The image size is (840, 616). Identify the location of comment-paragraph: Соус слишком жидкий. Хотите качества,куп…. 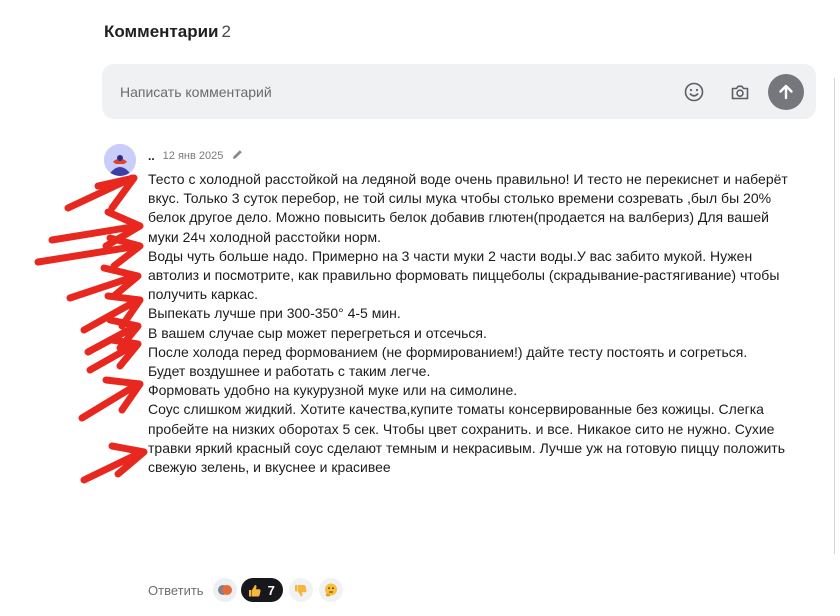
(466, 438).